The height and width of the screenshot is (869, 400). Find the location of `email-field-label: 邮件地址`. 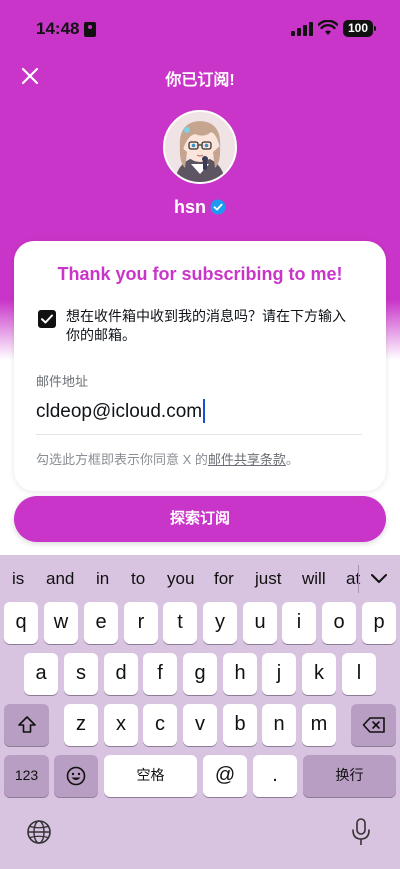

email-field-label: 邮件地址 is located at coordinates (62, 381).